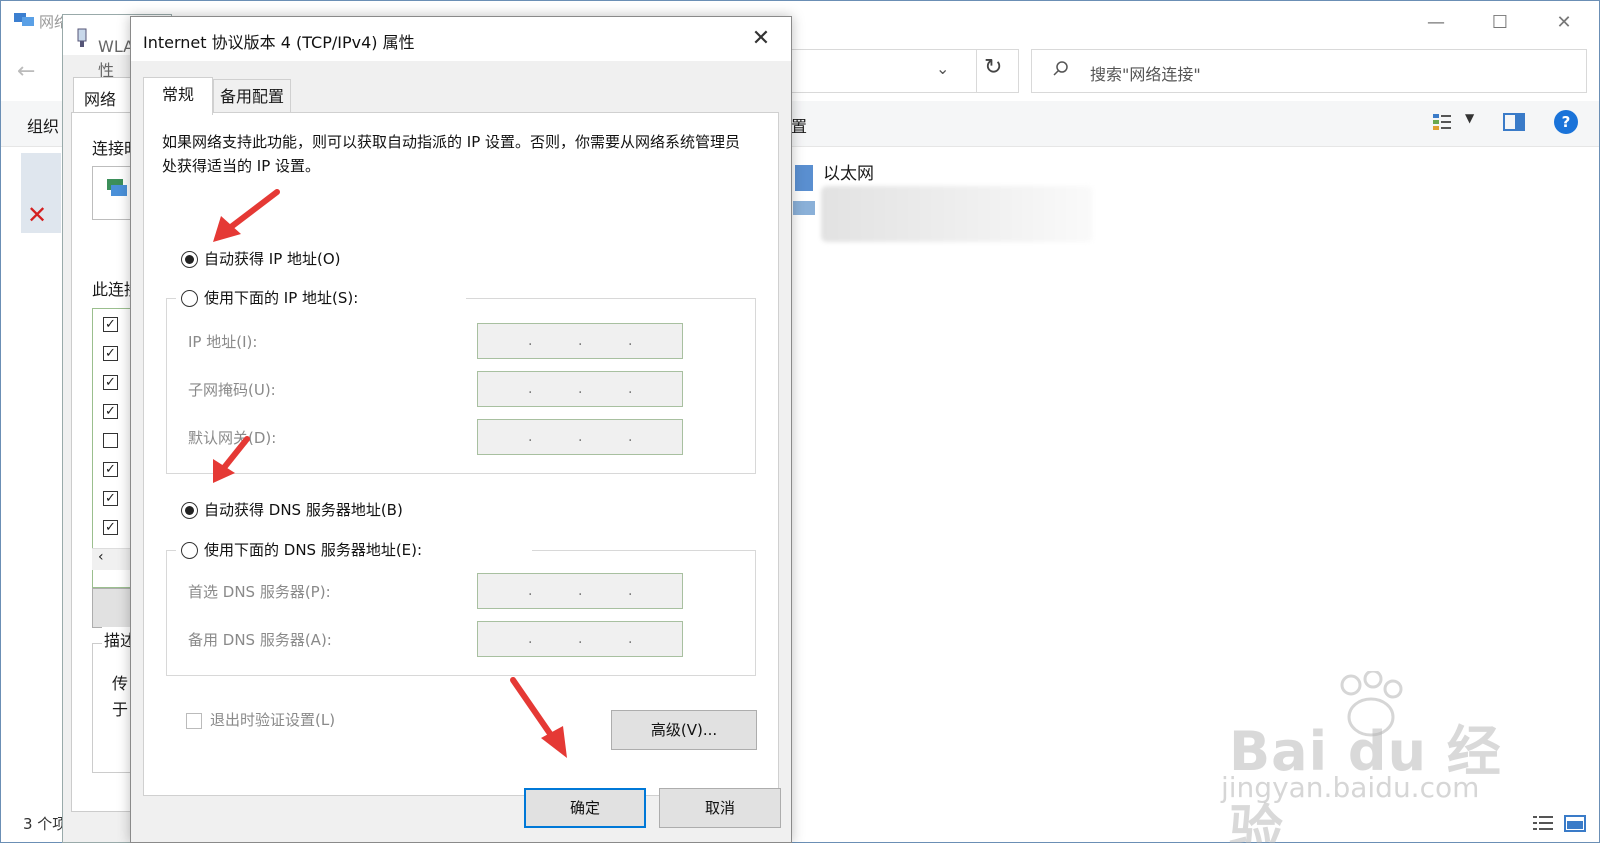  What do you see at coordinates (313, 549) in the screenshot?
I see `manual-dns-label: 使用下面的 DNS 服务器地址(E):` at bounding box center [313, 549].